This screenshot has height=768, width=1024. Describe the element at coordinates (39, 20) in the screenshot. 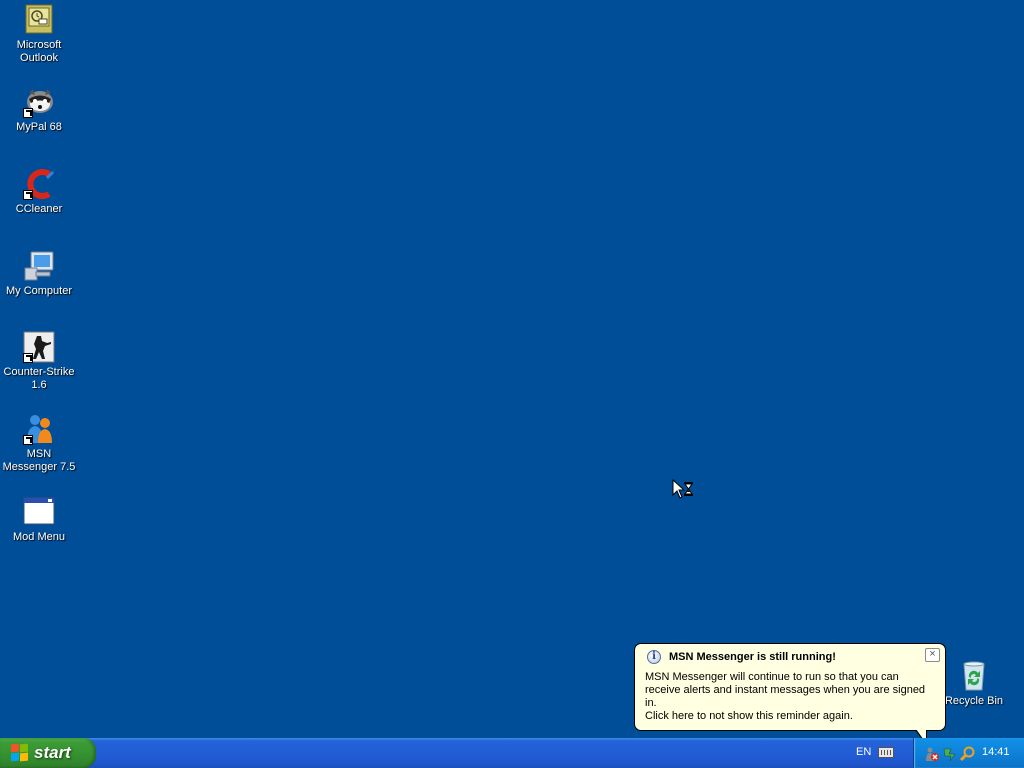

I see `outlook-icon` at that location.